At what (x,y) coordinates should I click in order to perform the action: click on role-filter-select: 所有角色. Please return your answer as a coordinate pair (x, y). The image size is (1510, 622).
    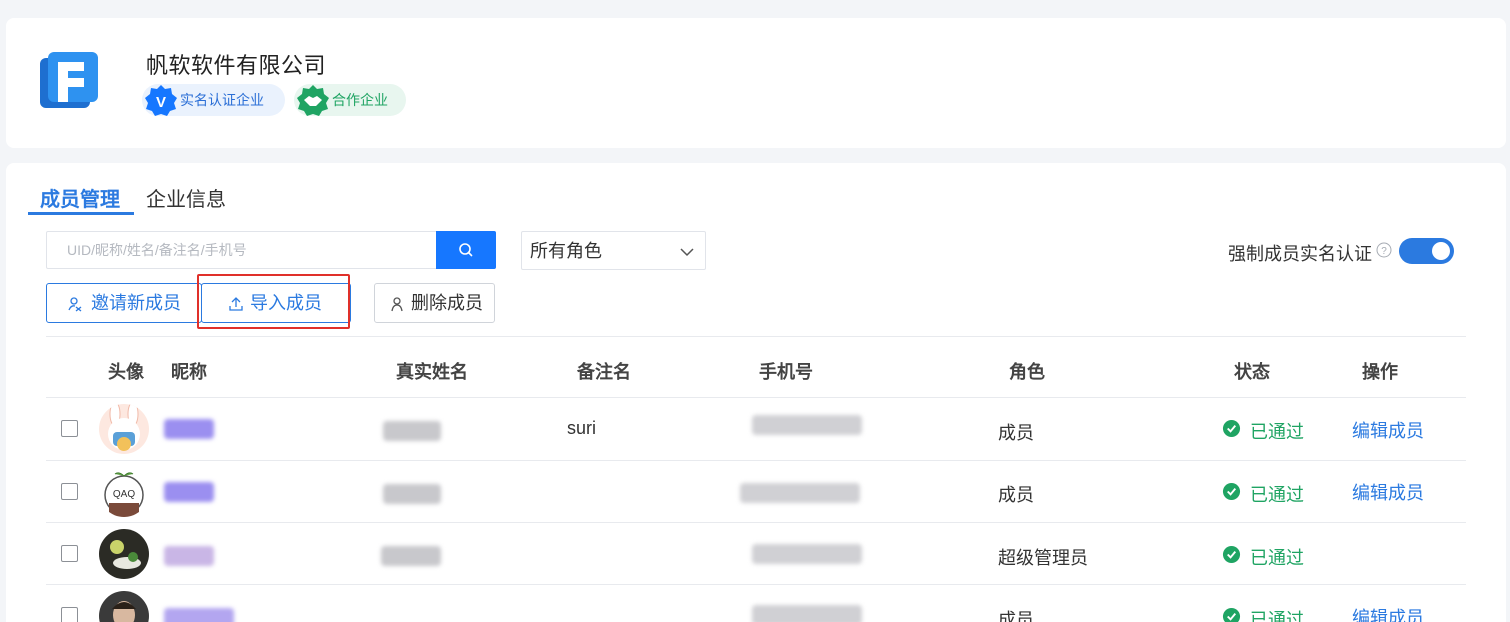
    Looking at the image, I should click on (613, 250).